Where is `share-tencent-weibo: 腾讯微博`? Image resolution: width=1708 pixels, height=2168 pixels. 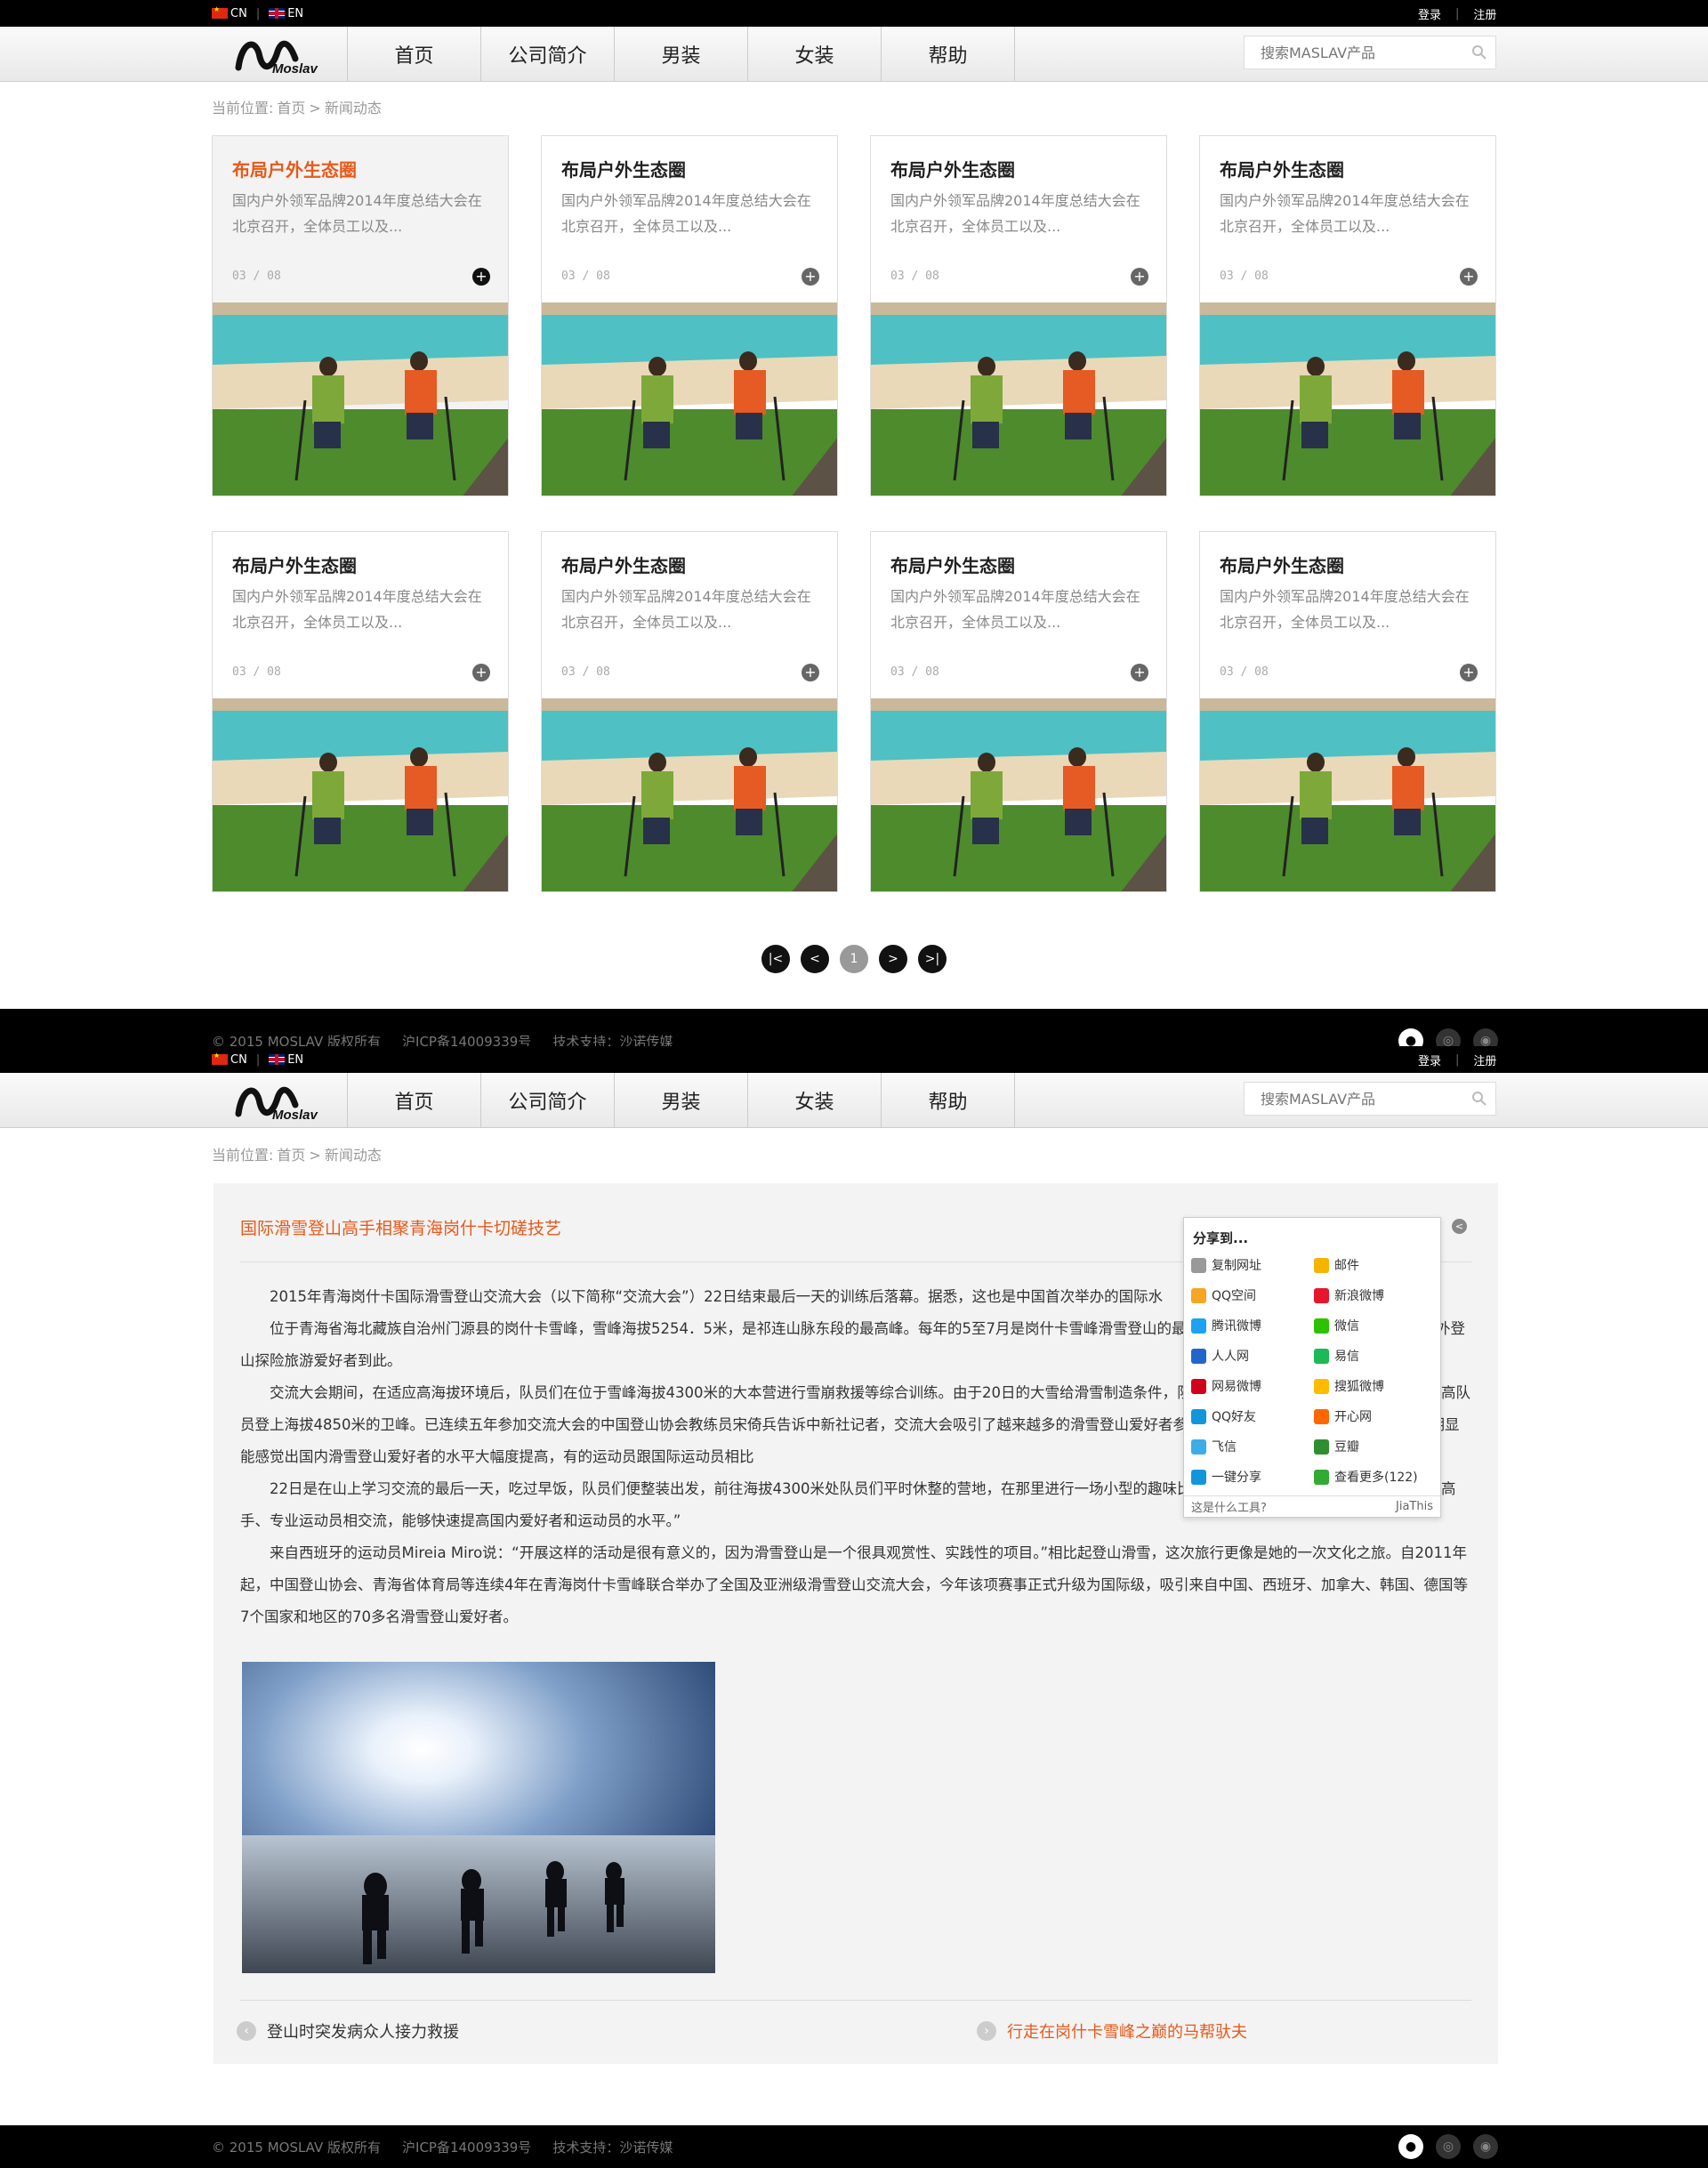
share-tencent-weibo: 腾讯微博 is located at coordinates (1252, 1325).